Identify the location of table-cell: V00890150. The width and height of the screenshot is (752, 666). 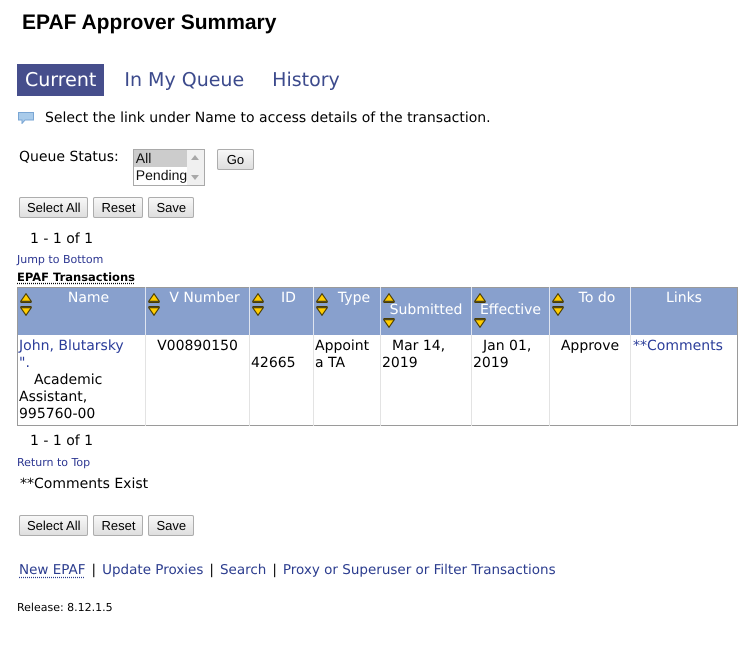
(198, 379).